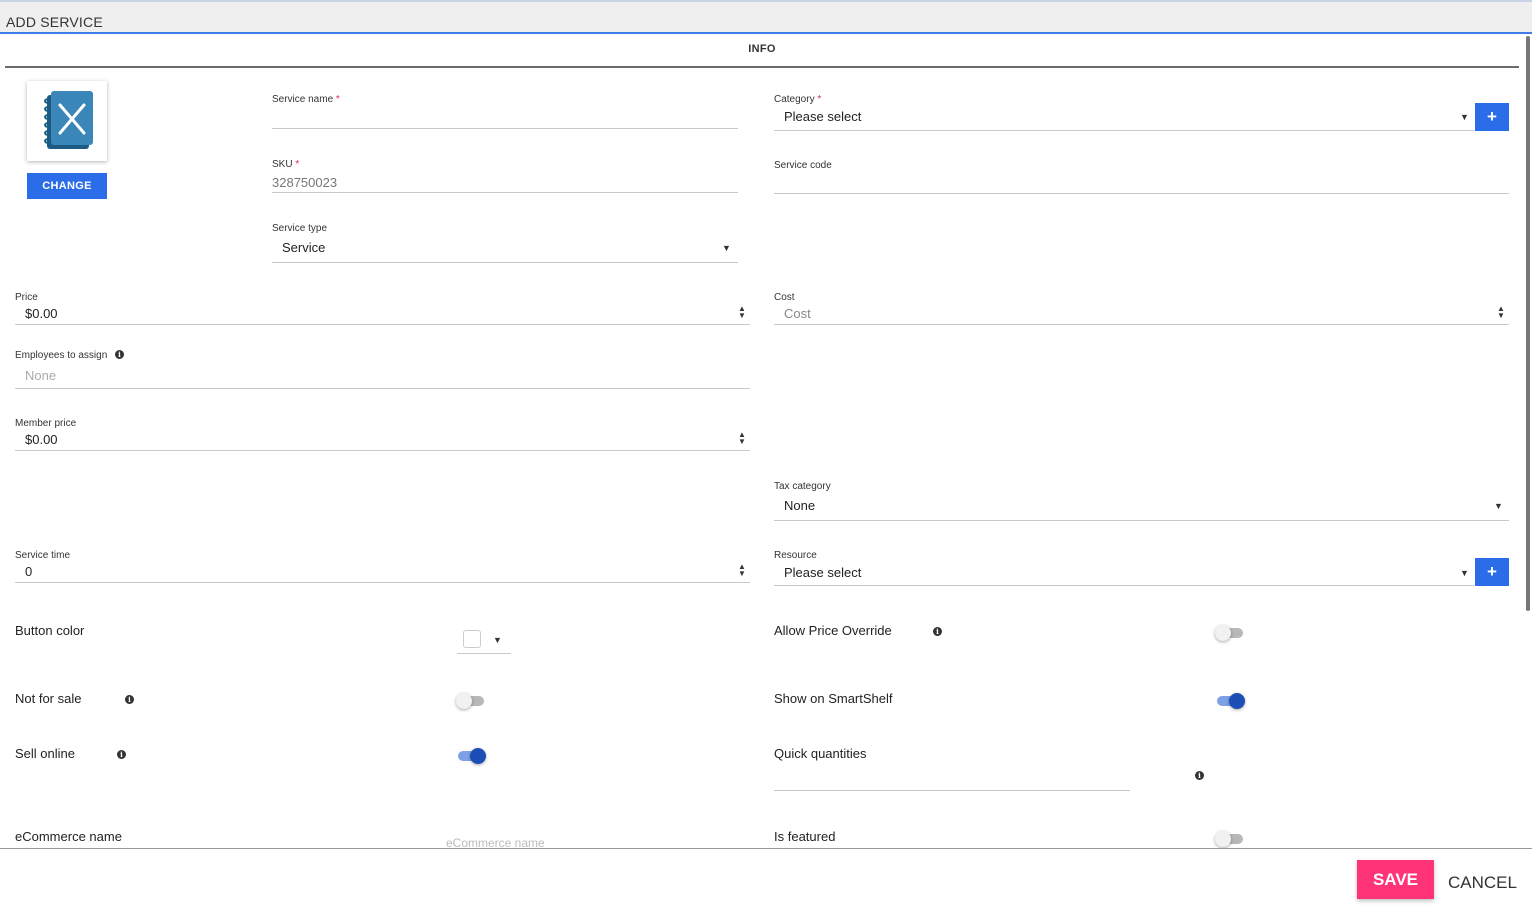  I want to click on show-on-smartshelf-label: Show on SmartShelf, so click(833, 698).